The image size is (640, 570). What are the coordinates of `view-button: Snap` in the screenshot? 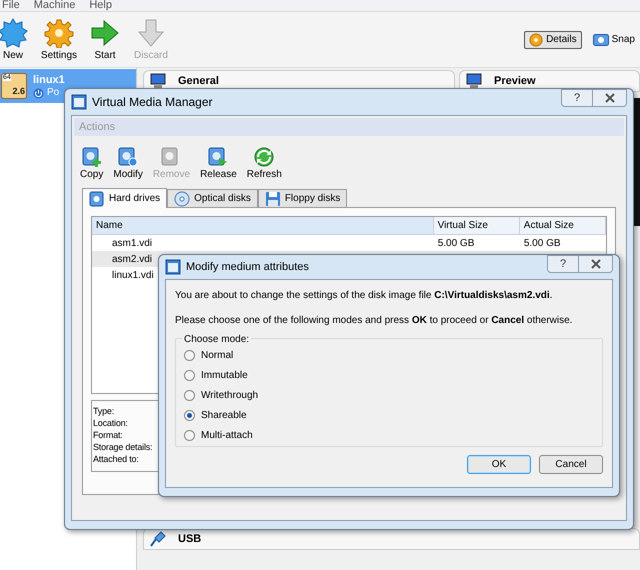 It's located at (614, 39).